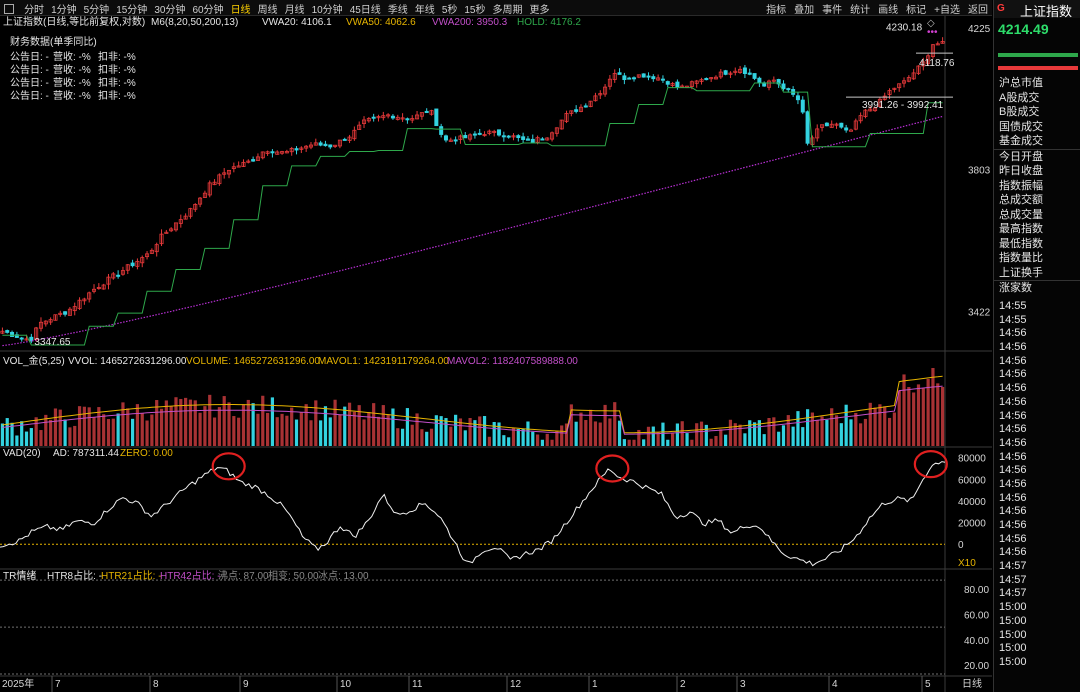  What do you see at coordinates (268, 8) in the screenshot?
I see `period-tab-7: 周线` at bounding box center [268, 8].